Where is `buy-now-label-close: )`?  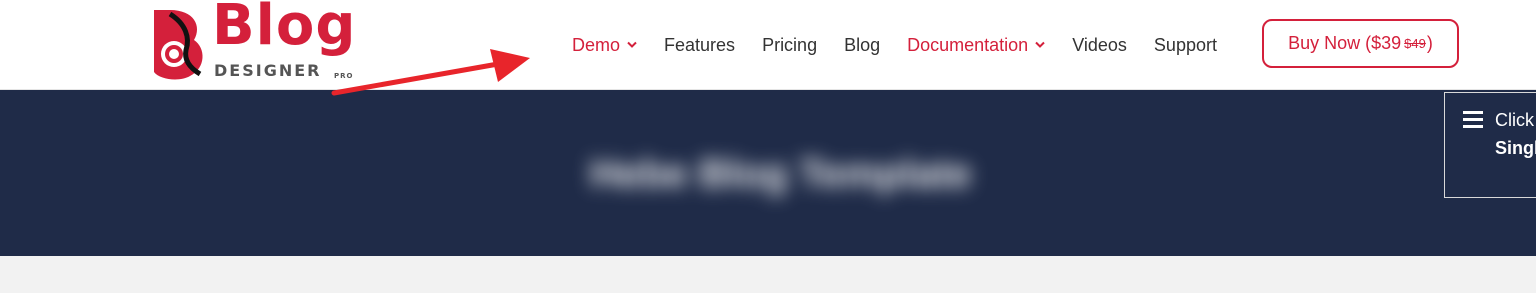 buy-now-label-close: ) is located at coordinates (1429, 43).